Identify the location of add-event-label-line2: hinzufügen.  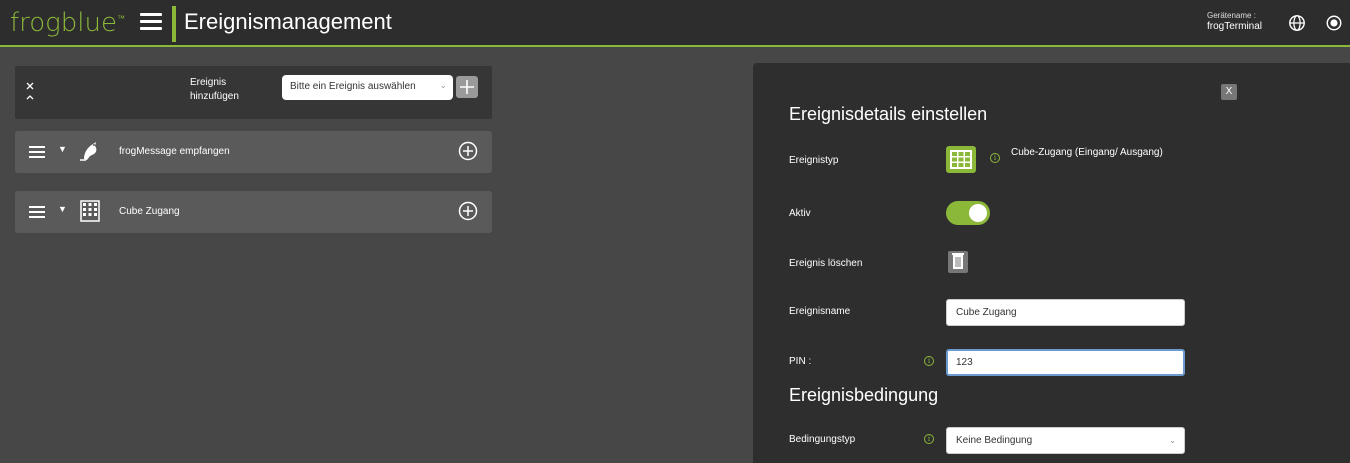
(214, 96).